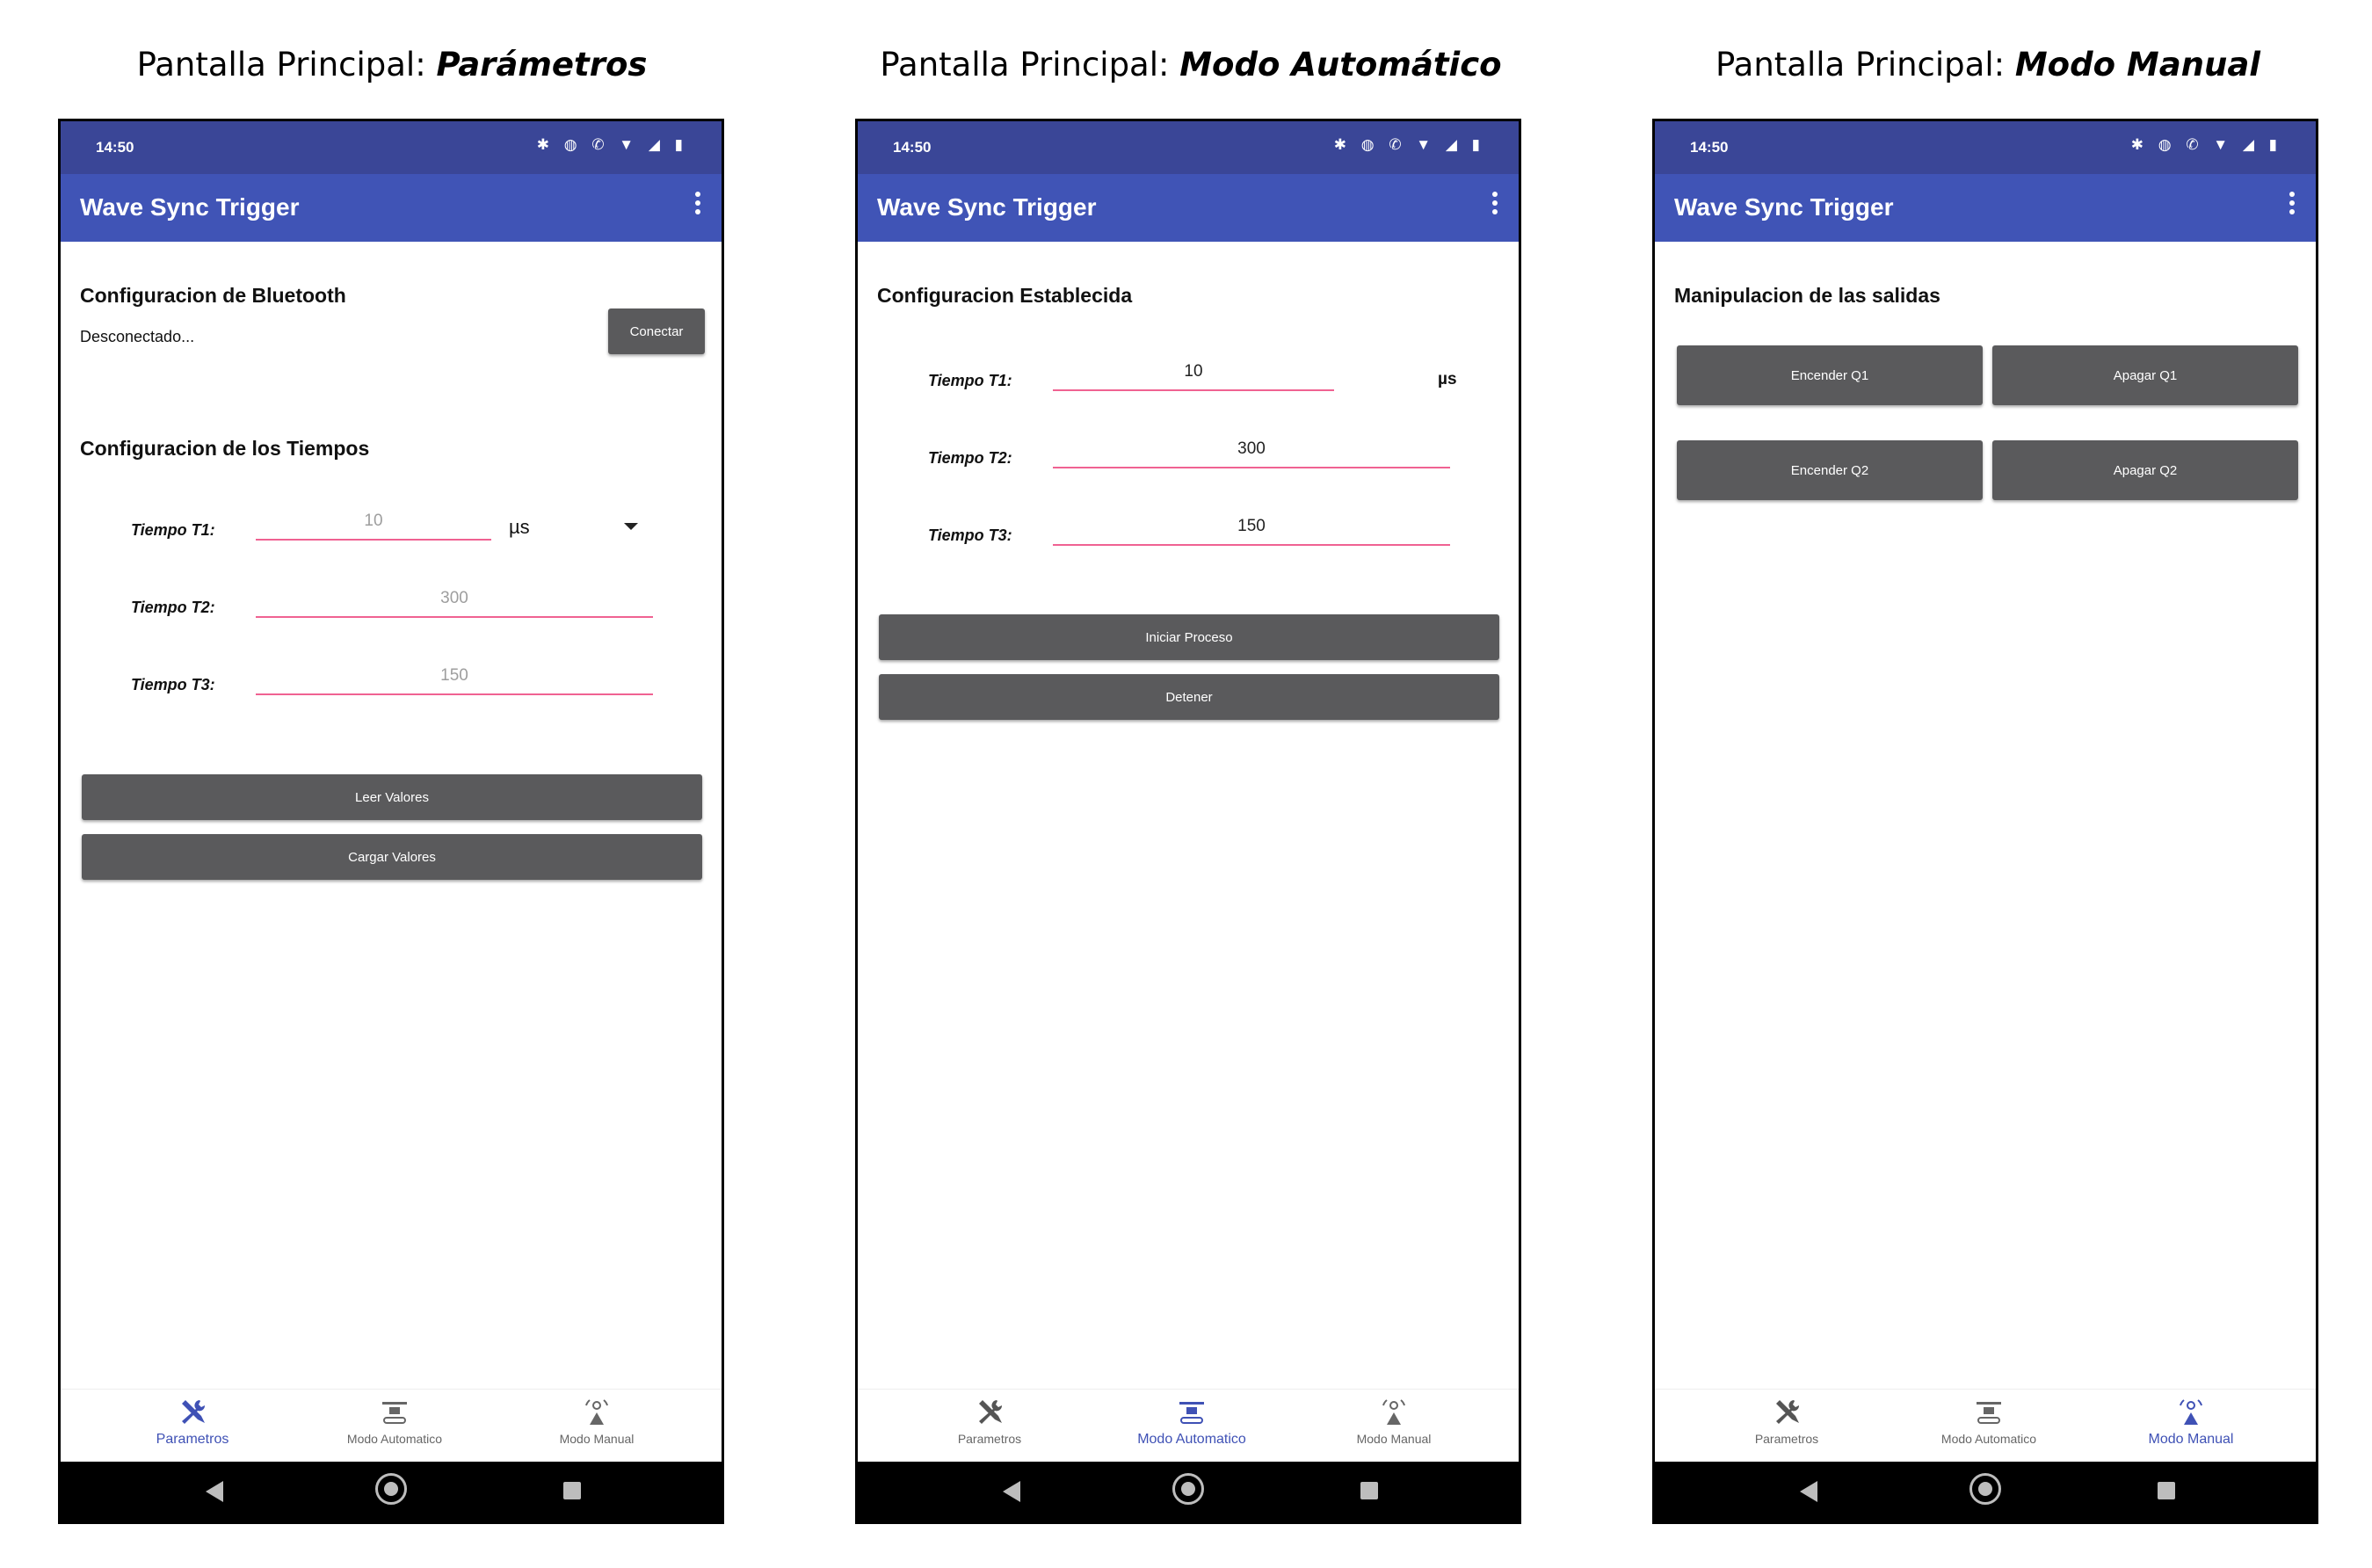  Describe the element at coordinates (392, 857) in the screenshot. I see `load-values-button: Cargar Valores` at that location.